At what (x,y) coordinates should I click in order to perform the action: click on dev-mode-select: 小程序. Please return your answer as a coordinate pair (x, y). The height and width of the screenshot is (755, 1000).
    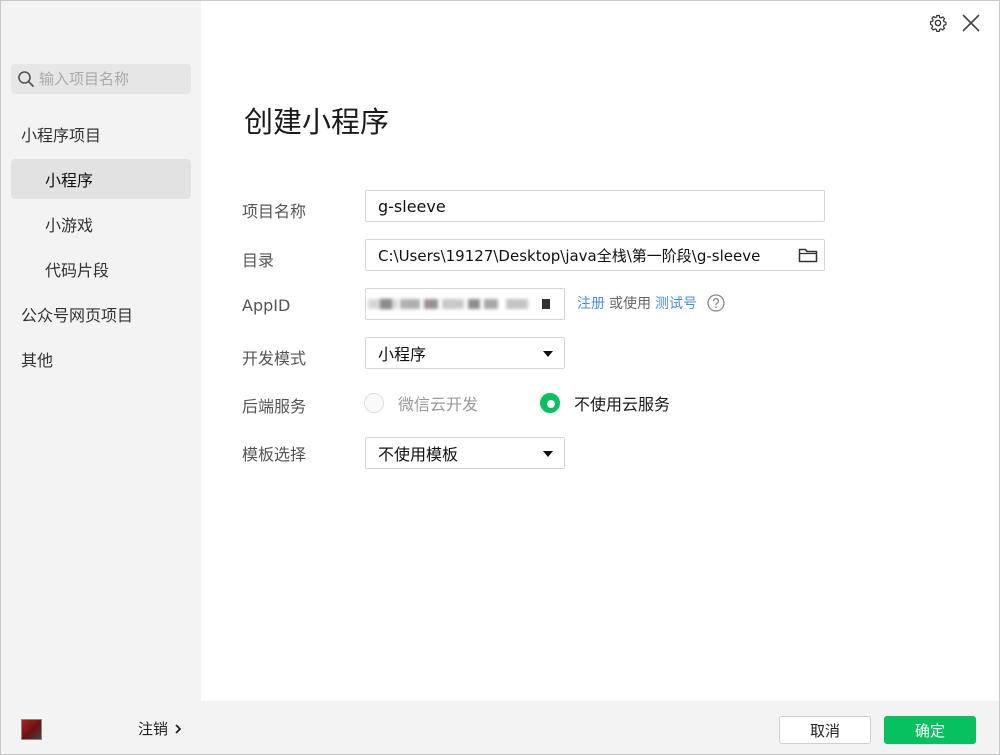
    Looking at the image, I should click on (465, 353).